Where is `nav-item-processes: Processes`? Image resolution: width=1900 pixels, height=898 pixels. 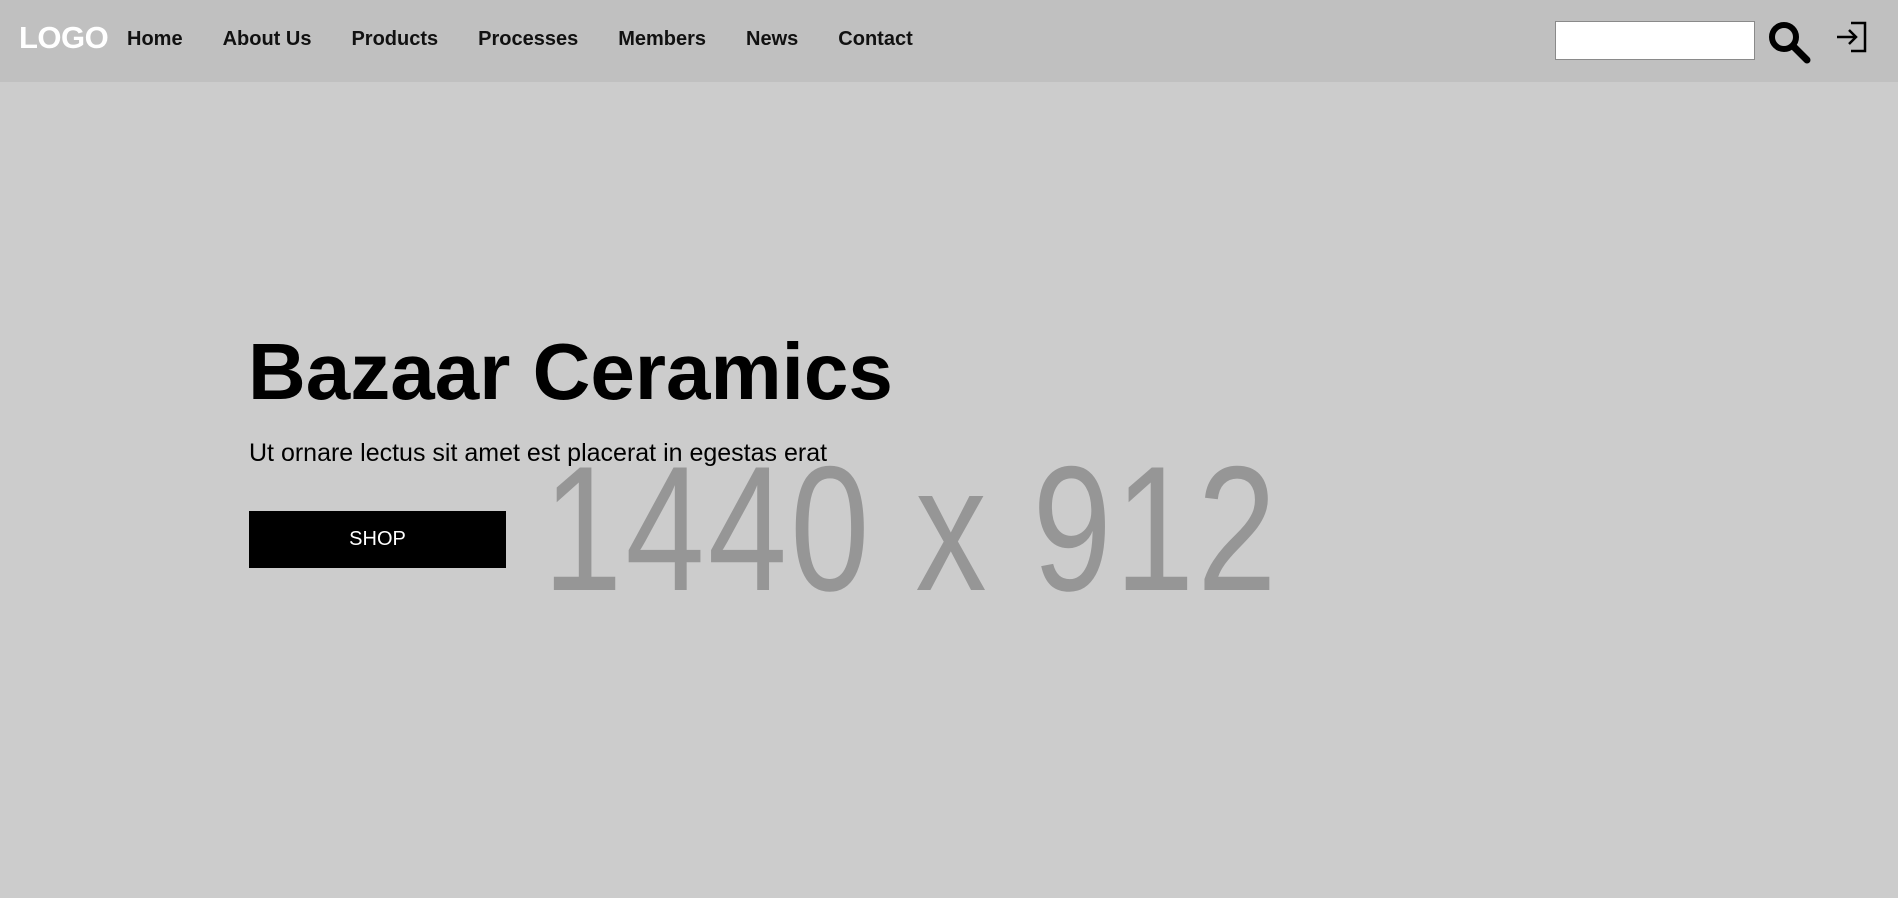
nav-item-processes: Processes is located at coordinates (528, 39).